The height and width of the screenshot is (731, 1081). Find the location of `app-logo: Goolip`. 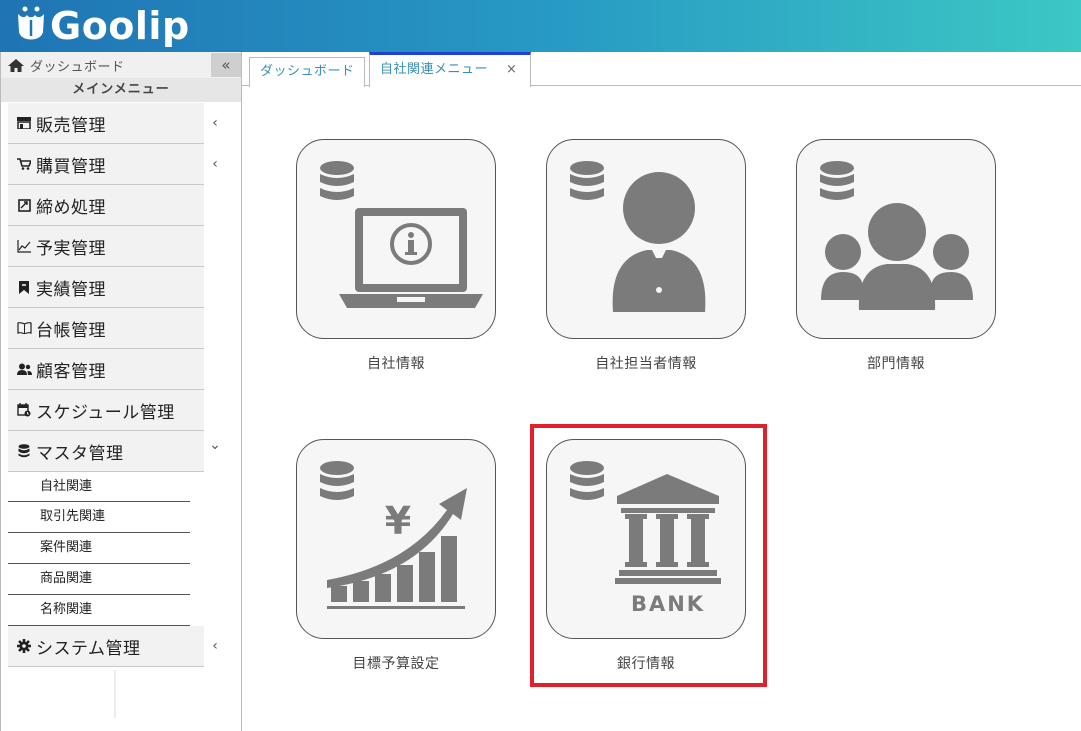

app-logo: Goolip is located at coordinates (103, 26).